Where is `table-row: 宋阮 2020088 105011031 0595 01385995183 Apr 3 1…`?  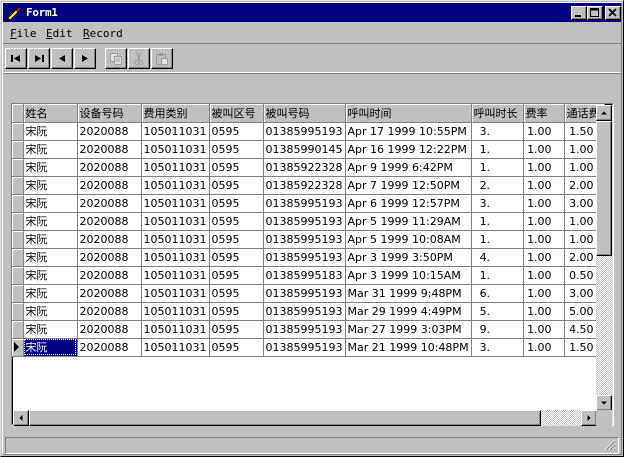
table-row: 宋阮 2020088 105011031 0595 01385995183 Apr 3 1… is located at coordinates (308, 275).